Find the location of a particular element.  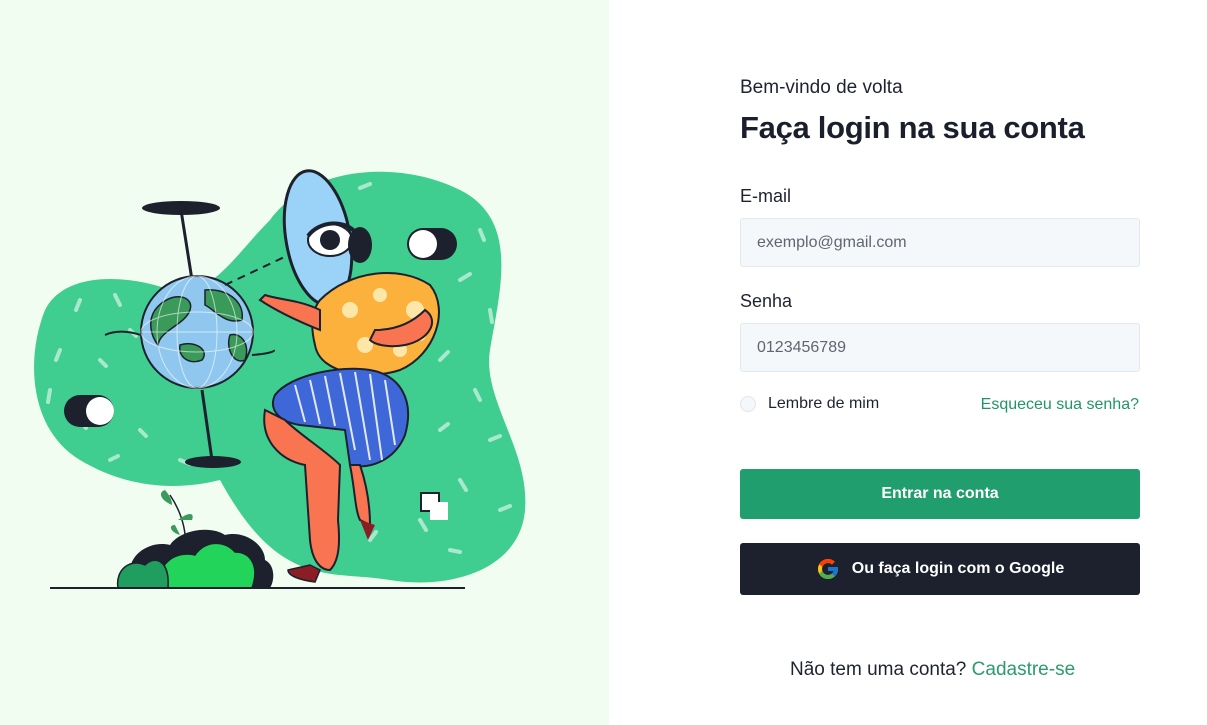

signup-prompt: Não tem uma conta? Cadastre-se is located at coordinates (603, 670).